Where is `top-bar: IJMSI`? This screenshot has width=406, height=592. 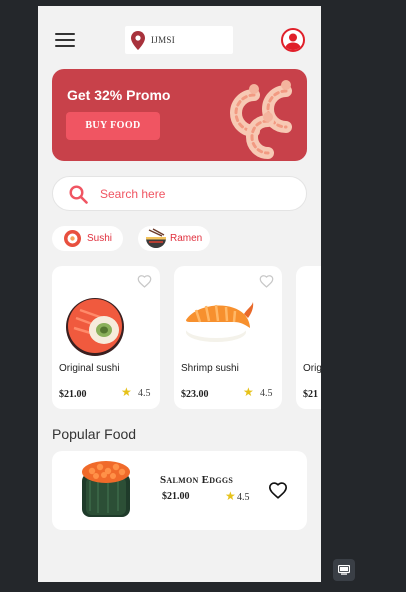 top-bar: IJMSI is located at coordinates (179, 36).